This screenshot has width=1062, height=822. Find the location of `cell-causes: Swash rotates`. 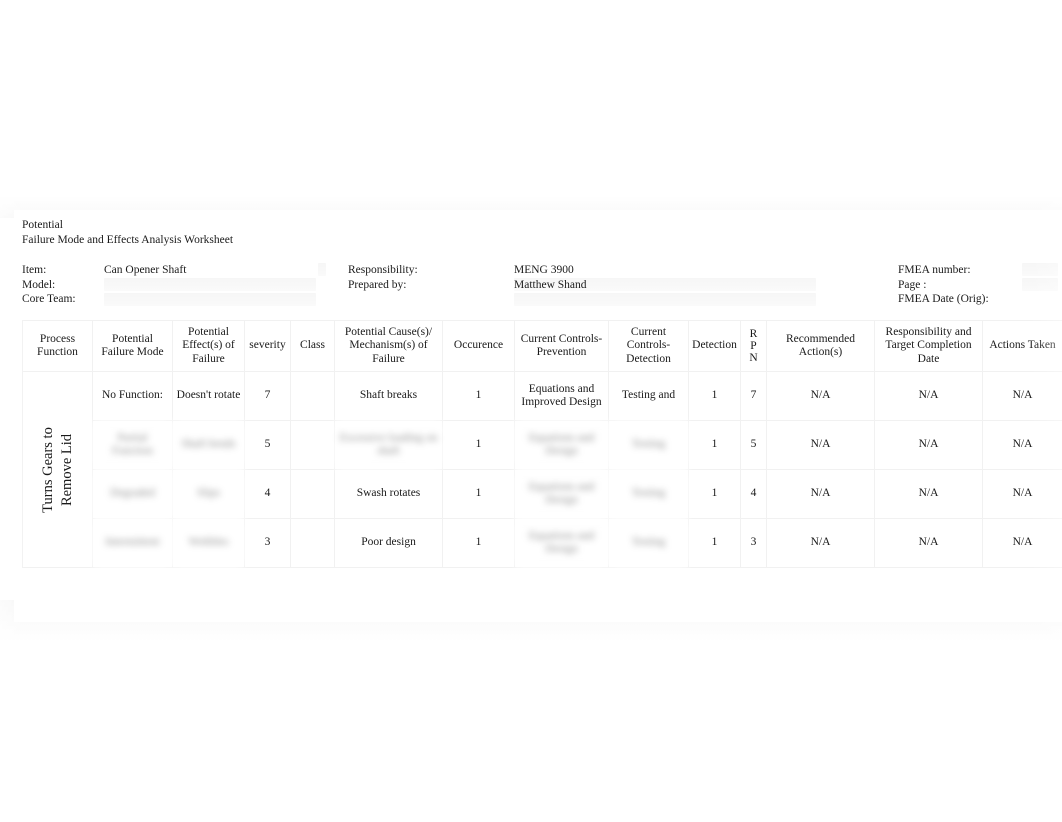

cell-causes: Swash rotates is located at coordinates (388, 494).